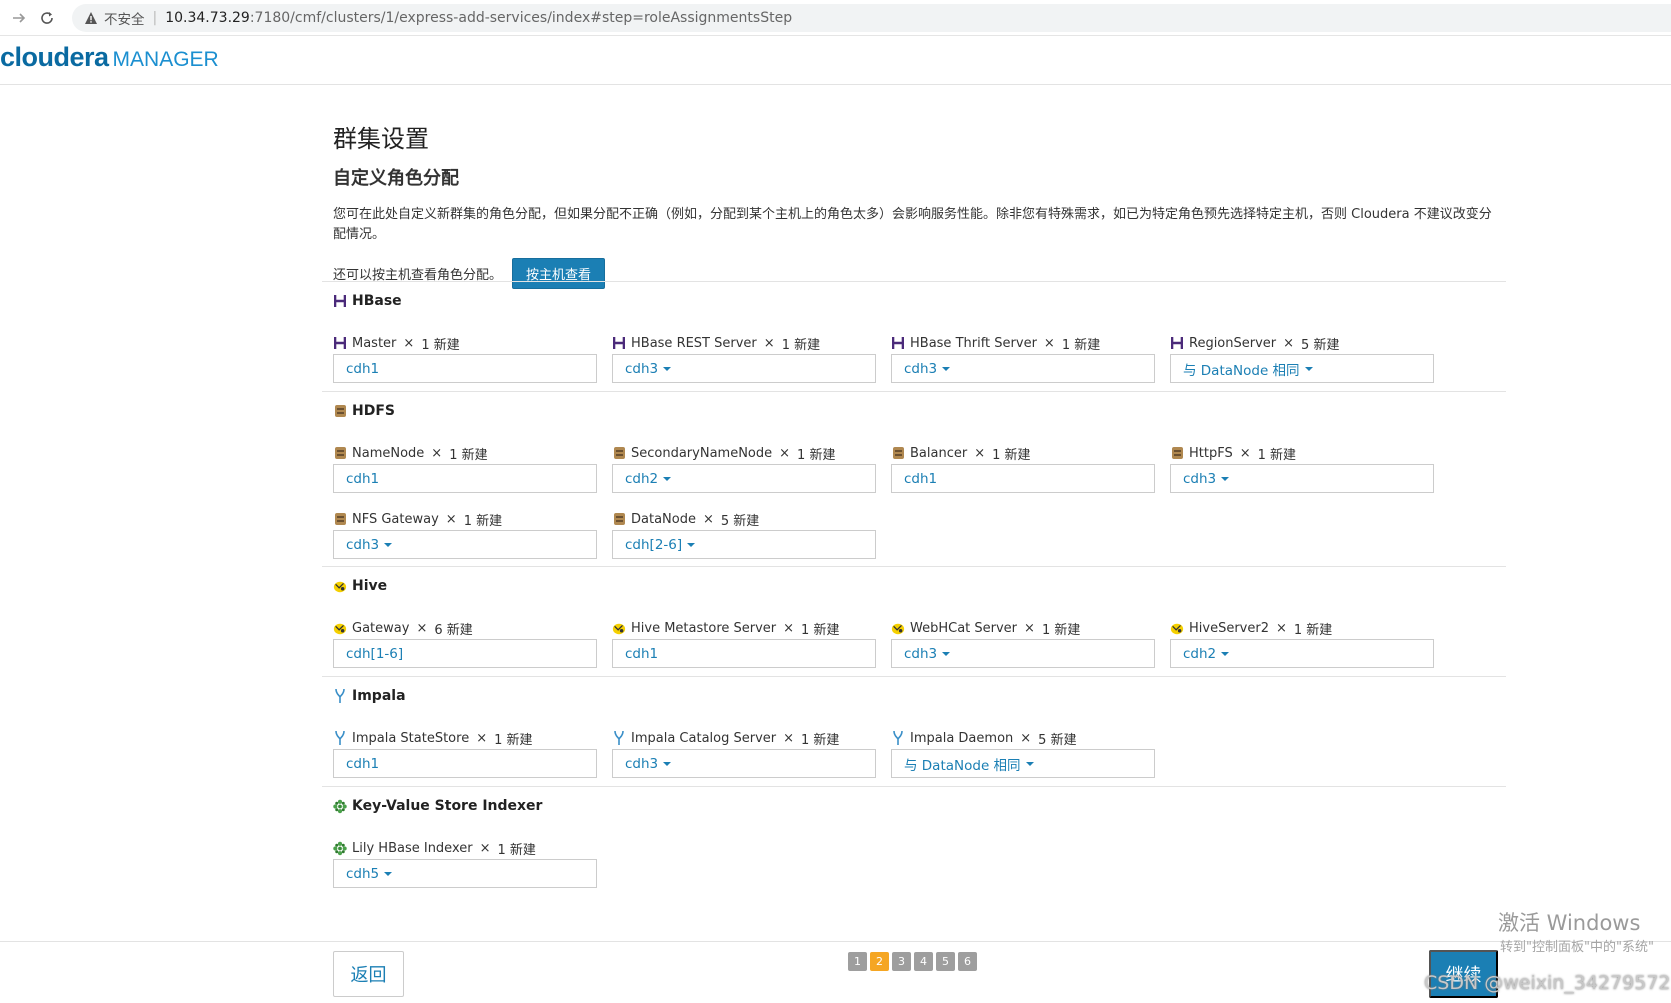  Describe the element at coordinates (704, 628) in the screenshot. I see `role-name: Hive Metastore Server` at that location.